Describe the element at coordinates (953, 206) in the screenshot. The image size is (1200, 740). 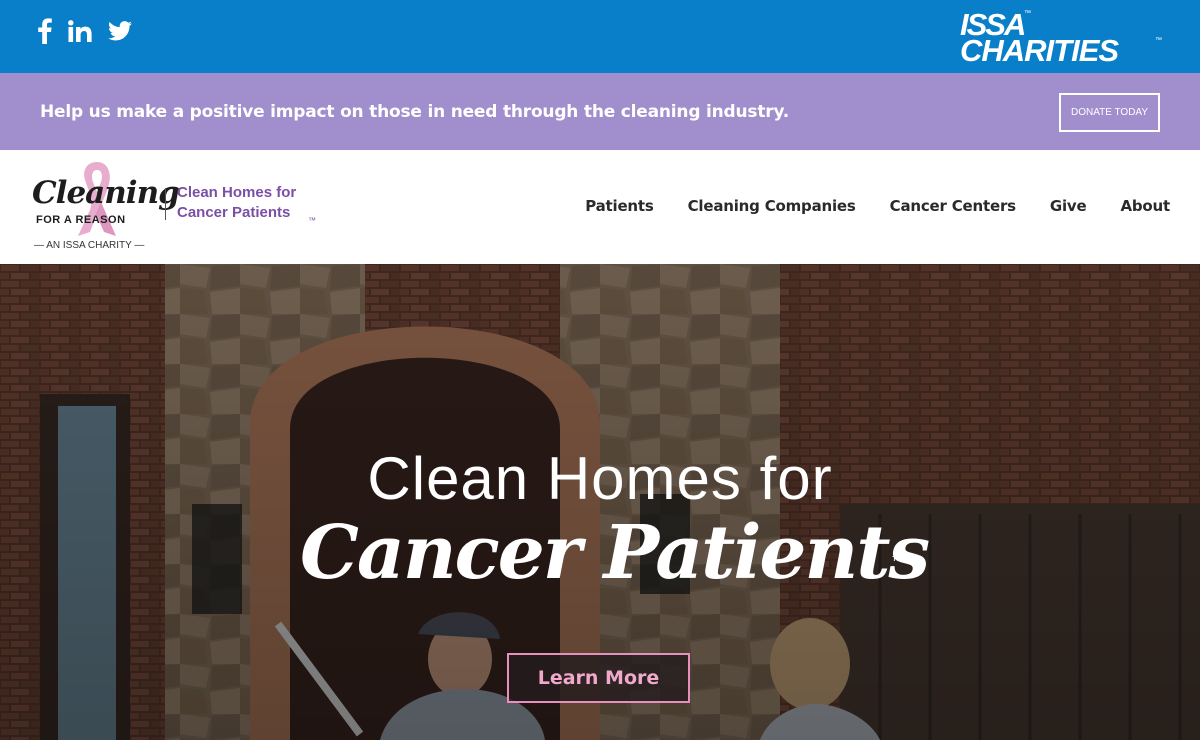
I see `nav-cancer-centers: Cancer Centers` at that location.